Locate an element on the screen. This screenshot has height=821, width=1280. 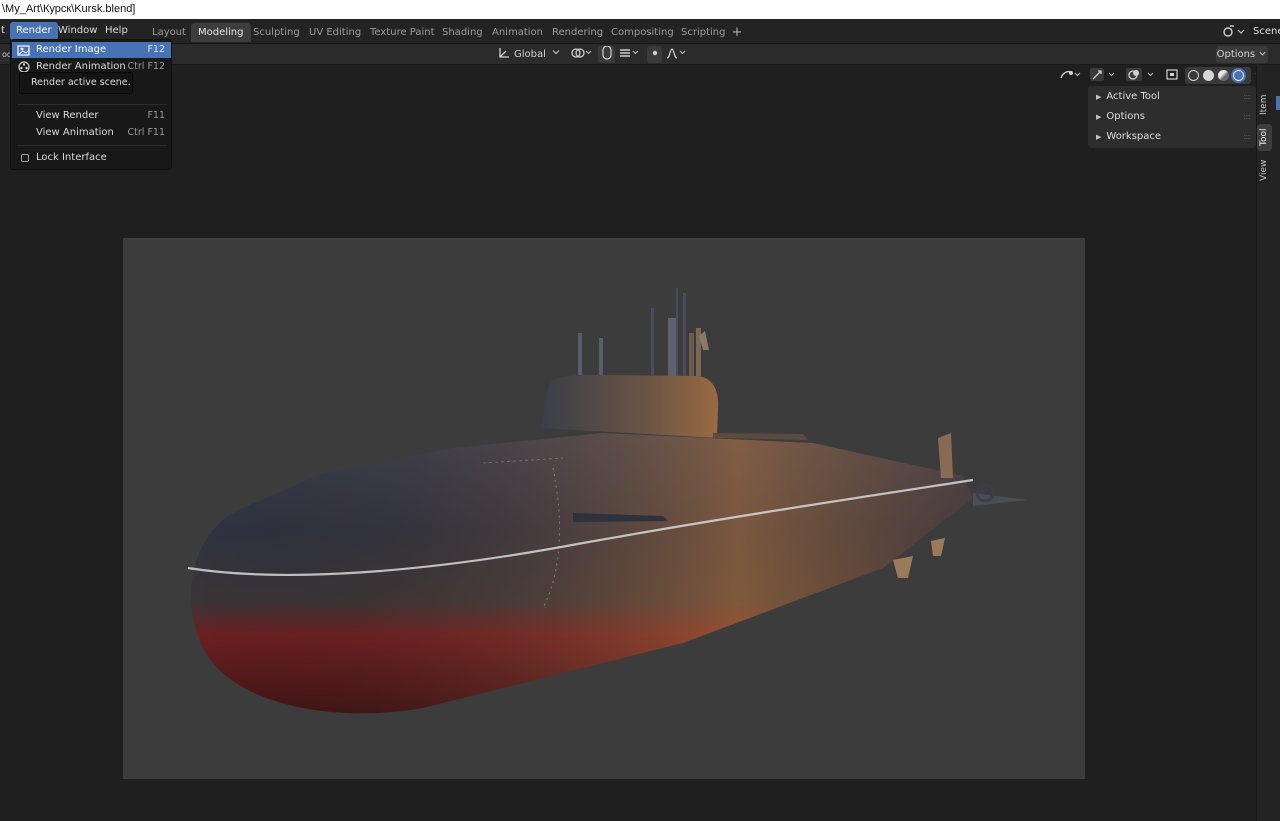
pivot-point-icon is located at coordinates (581, 54).